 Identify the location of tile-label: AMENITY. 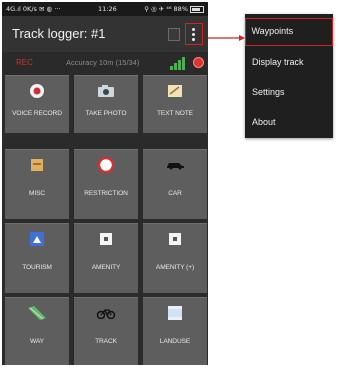
(106, 267).